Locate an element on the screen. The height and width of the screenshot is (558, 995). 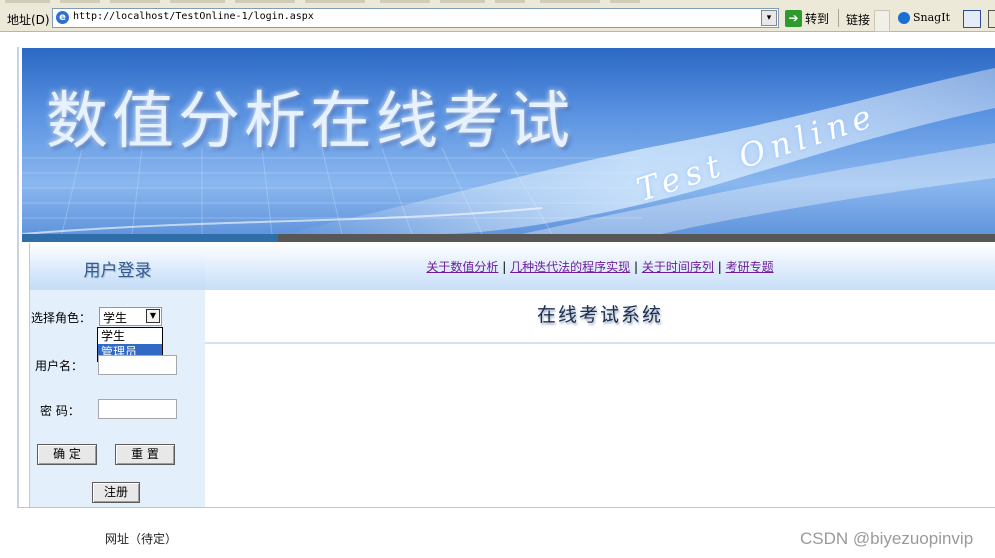
go-label: 转到 is located at coordinates (817, 18).